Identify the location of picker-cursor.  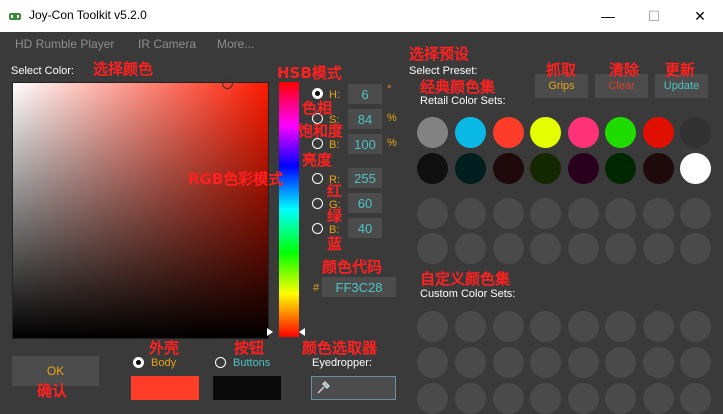
(227, 83).